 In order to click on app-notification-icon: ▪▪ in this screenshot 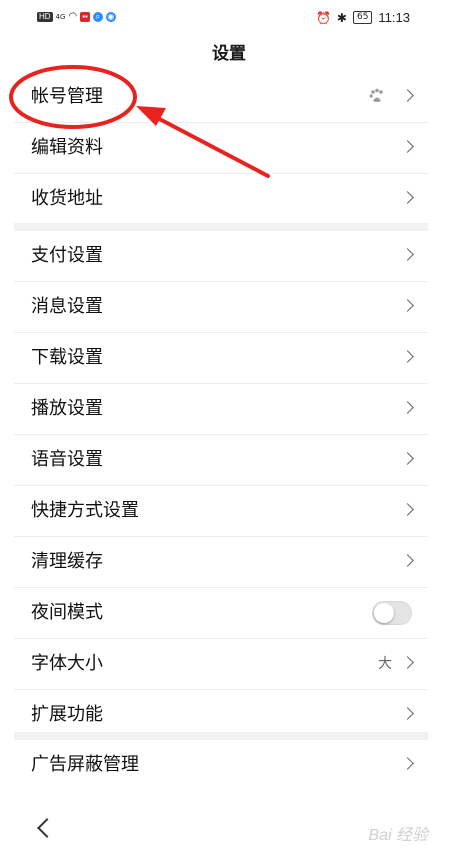, I will do `click(85, 16)`.